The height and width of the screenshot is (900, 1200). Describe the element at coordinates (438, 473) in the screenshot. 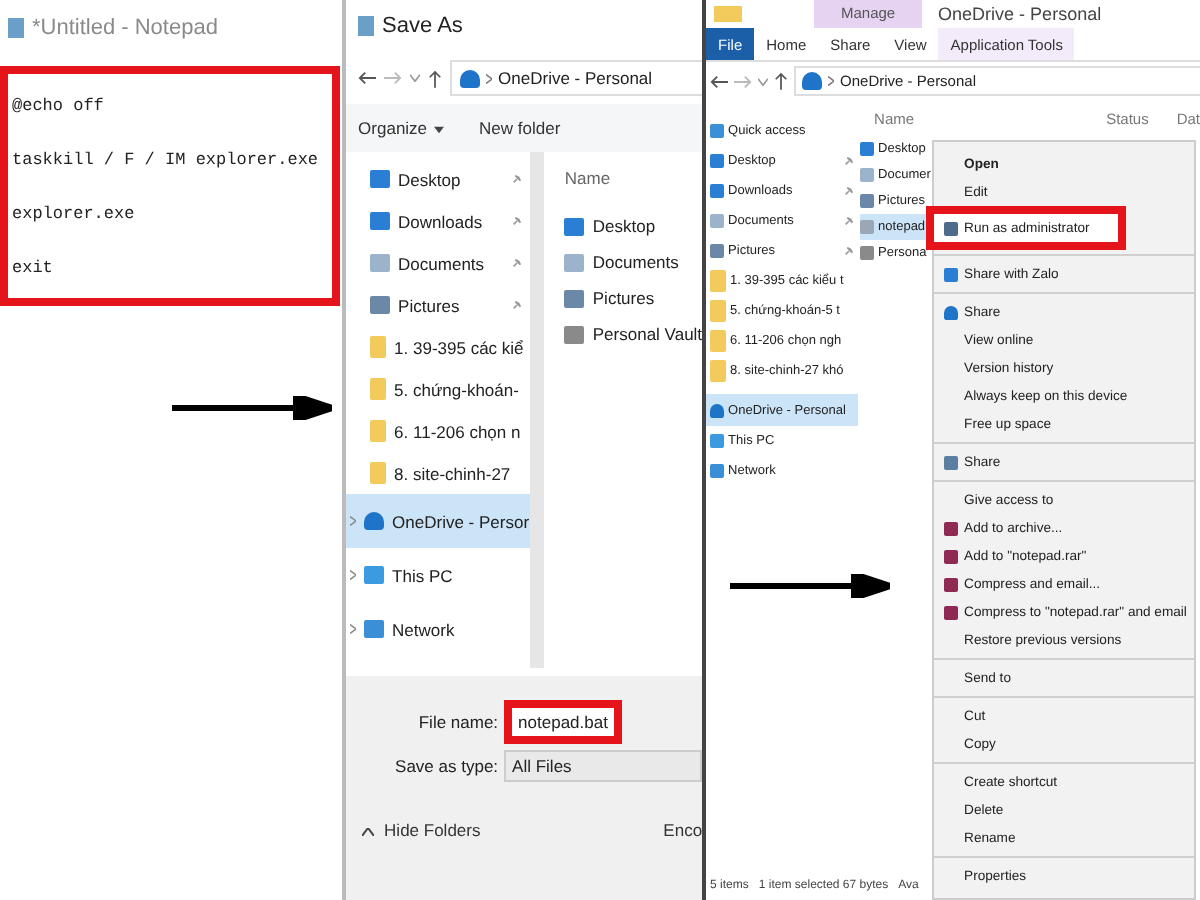

I see `nav-item: 8. site-chinh-27` at that location.